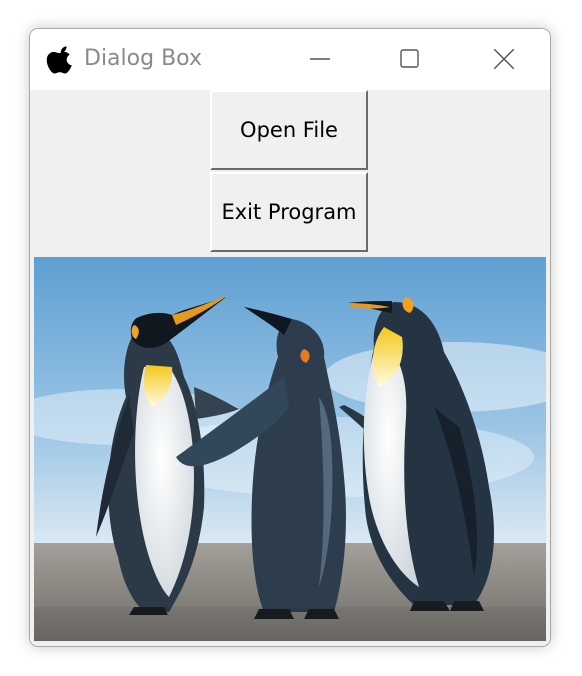  Describe the element at coordinates (143, 58) in the screenshot. I see `window-title: Dialog Box` at that location.